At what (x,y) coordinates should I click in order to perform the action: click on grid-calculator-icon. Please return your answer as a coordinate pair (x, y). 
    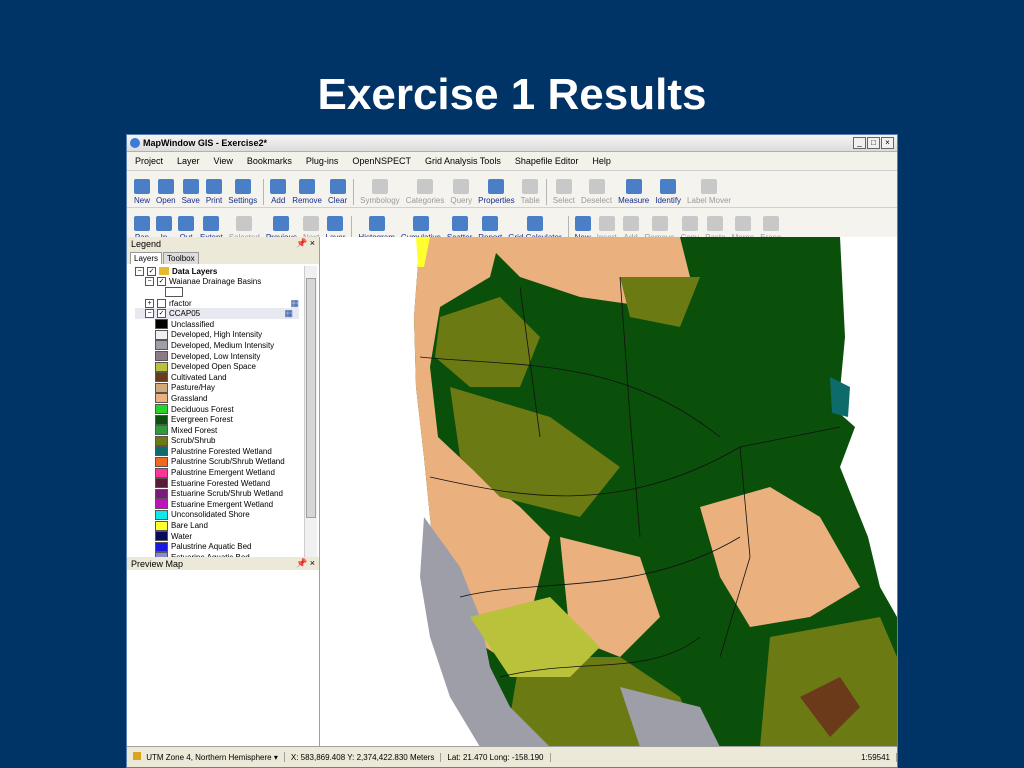
    Looking at the image, I should click on (534, 223).